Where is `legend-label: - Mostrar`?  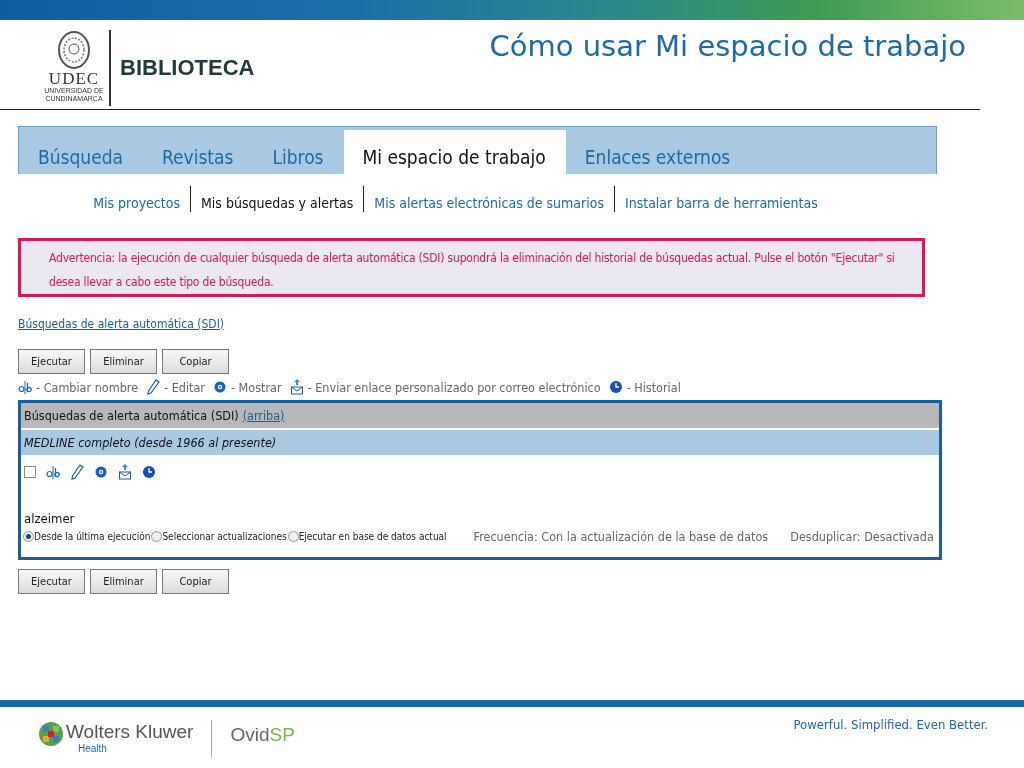 legend-label: - Mostrar is located at coordinates (256, 387).